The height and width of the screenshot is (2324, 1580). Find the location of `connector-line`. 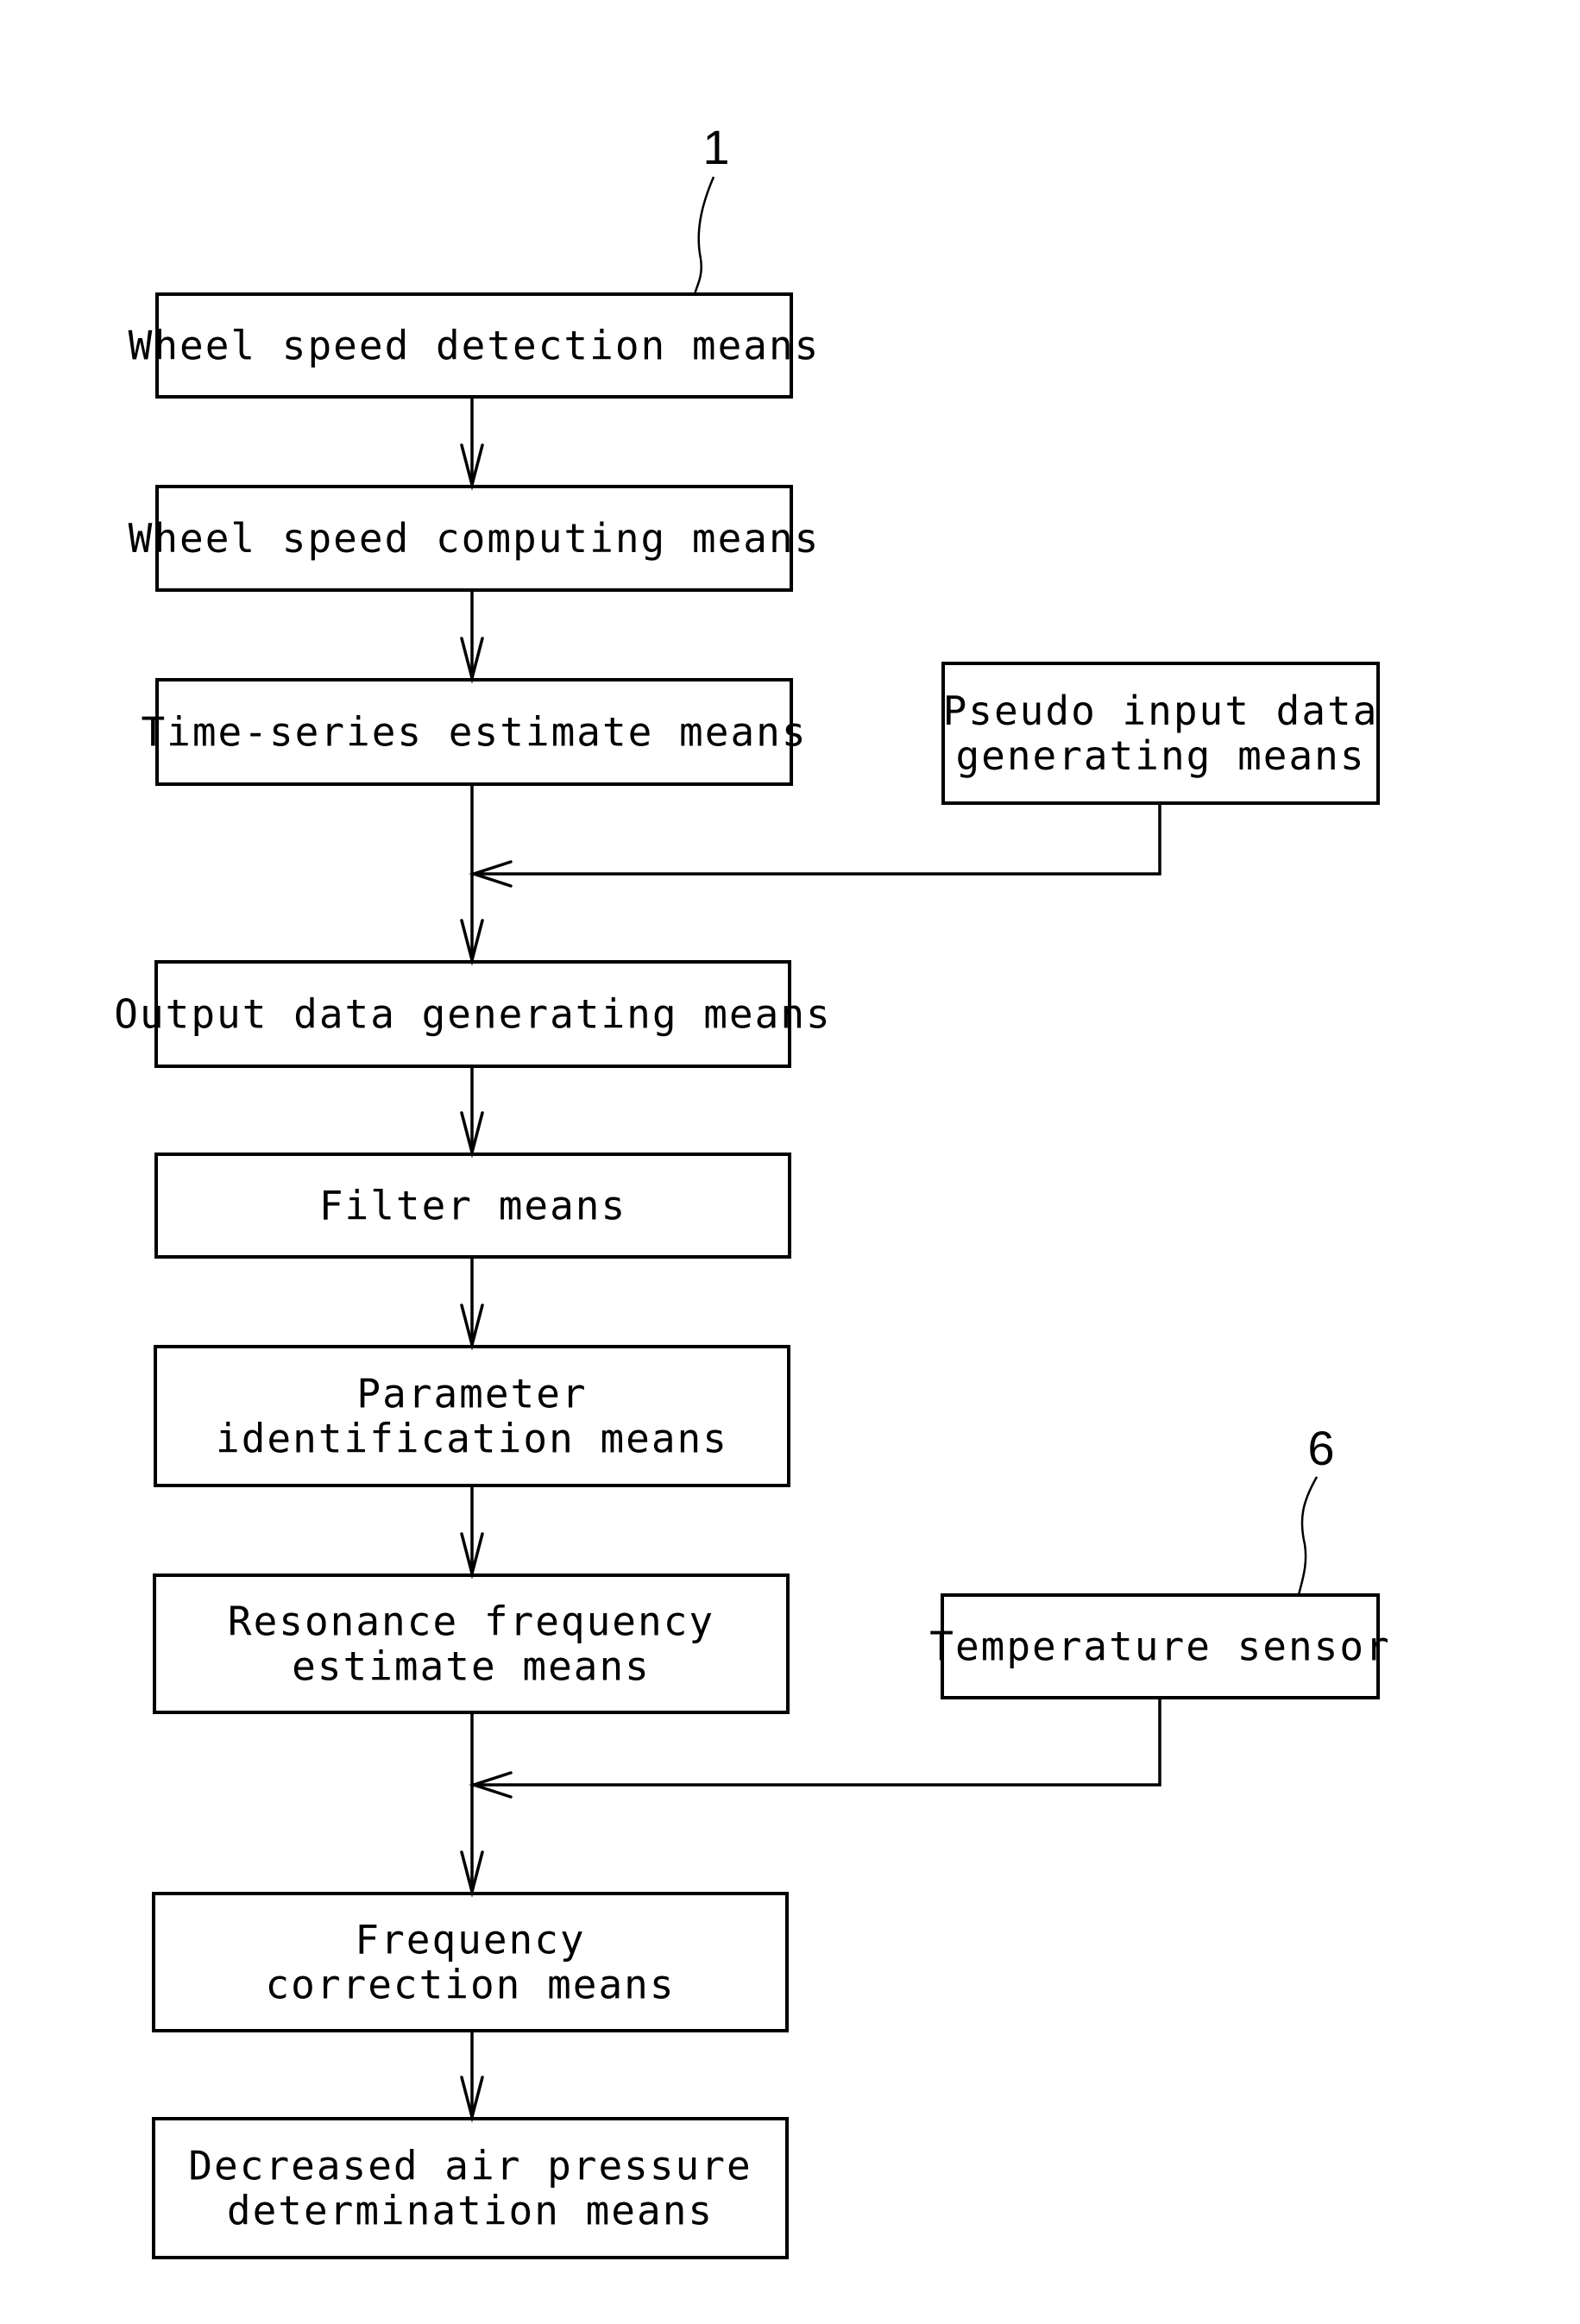

connector-line is located at coordinates (816, 840).